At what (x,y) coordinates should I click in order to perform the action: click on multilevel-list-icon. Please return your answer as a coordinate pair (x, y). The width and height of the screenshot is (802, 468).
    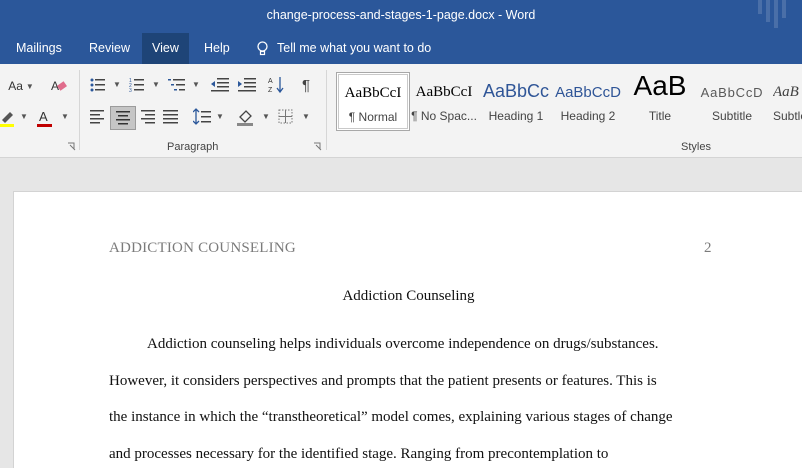
    Looking at the image, I should click on (177, 85).